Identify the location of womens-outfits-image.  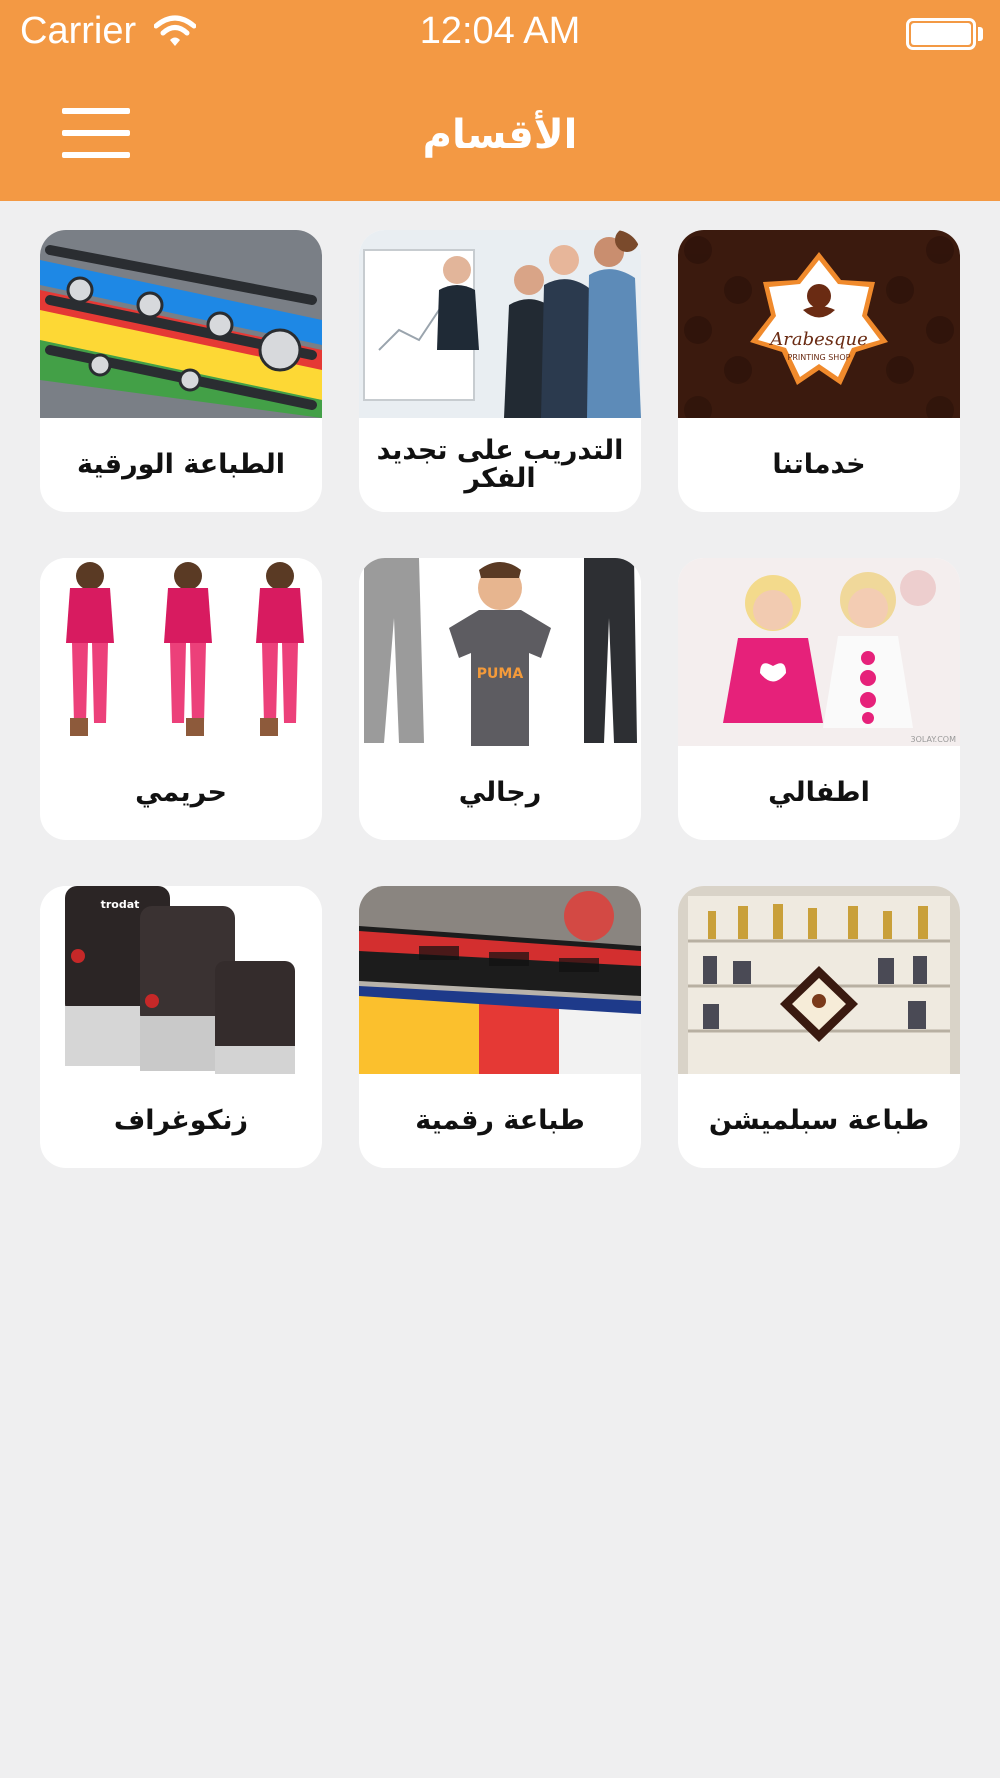
(181, 652).